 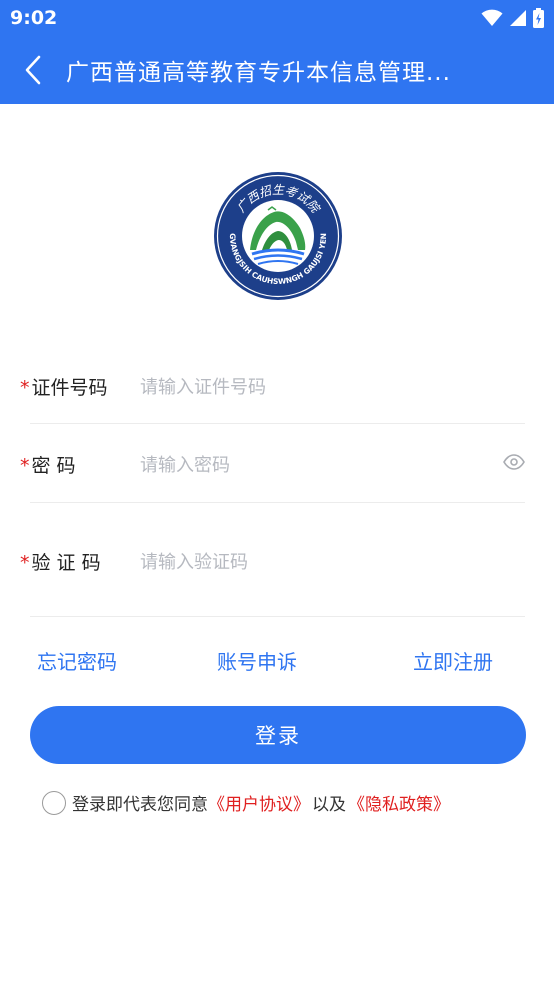 What do you see at coordinates (310, 465) in the screenshot?
I see `password-input` at bounding box center [310, 465].